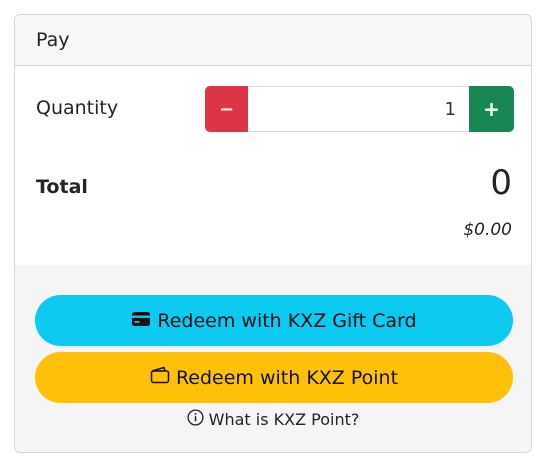 The image size is (546, 469). Describe the element at coordinates (284, 419) in the screenshot. I see `what-is-point-label: What is KXZ Point?` at that location.